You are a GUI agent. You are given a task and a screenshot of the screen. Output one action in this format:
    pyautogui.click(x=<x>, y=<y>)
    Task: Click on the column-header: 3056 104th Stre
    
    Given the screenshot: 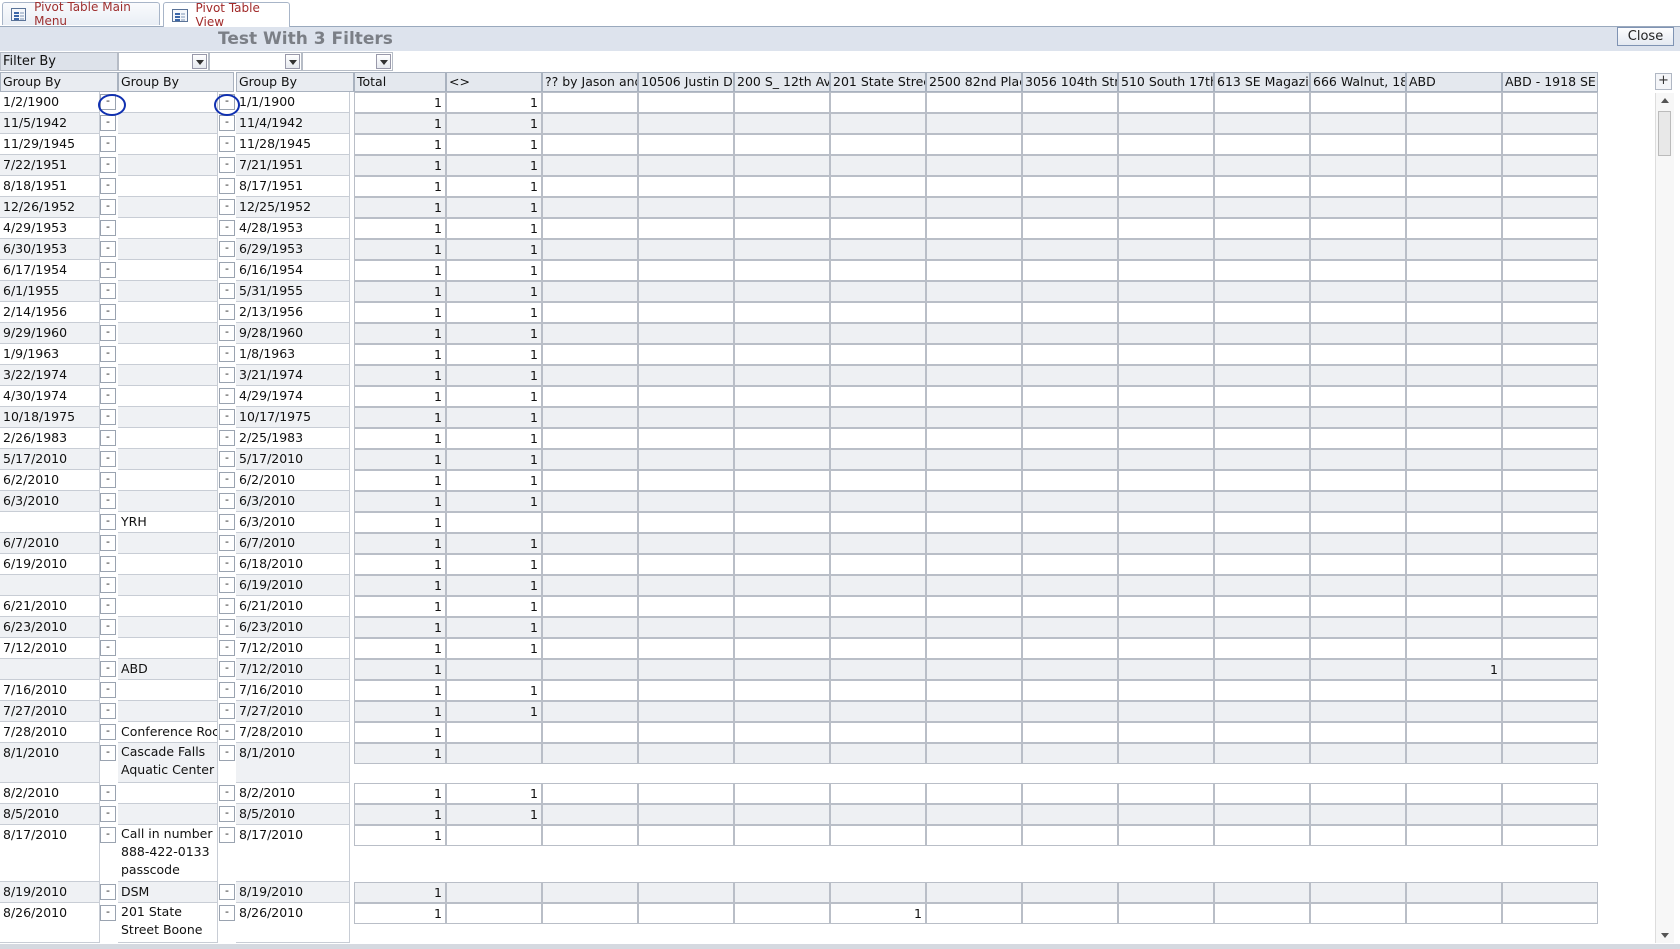 What is the action you would take?
    pyautogui.click(x=1070, y=82)
    